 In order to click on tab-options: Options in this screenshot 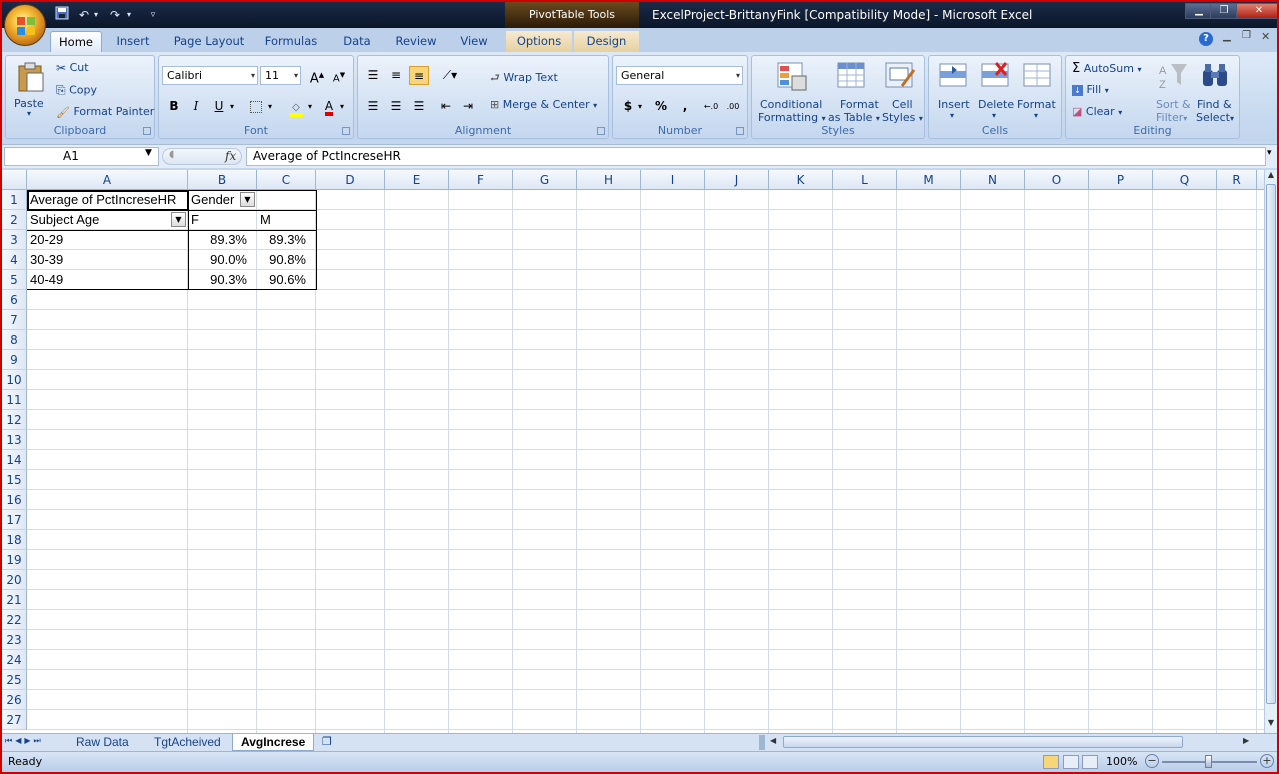, I will do `click(539, 41)`.